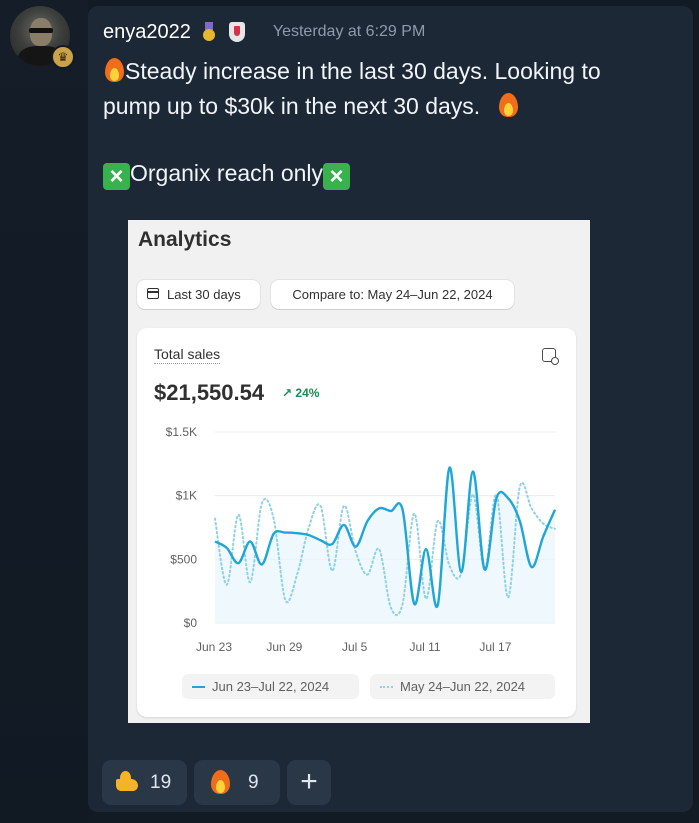 The image size is (699, 823). I want to click on message-text-3: Organix reach only, so click(227, 173).